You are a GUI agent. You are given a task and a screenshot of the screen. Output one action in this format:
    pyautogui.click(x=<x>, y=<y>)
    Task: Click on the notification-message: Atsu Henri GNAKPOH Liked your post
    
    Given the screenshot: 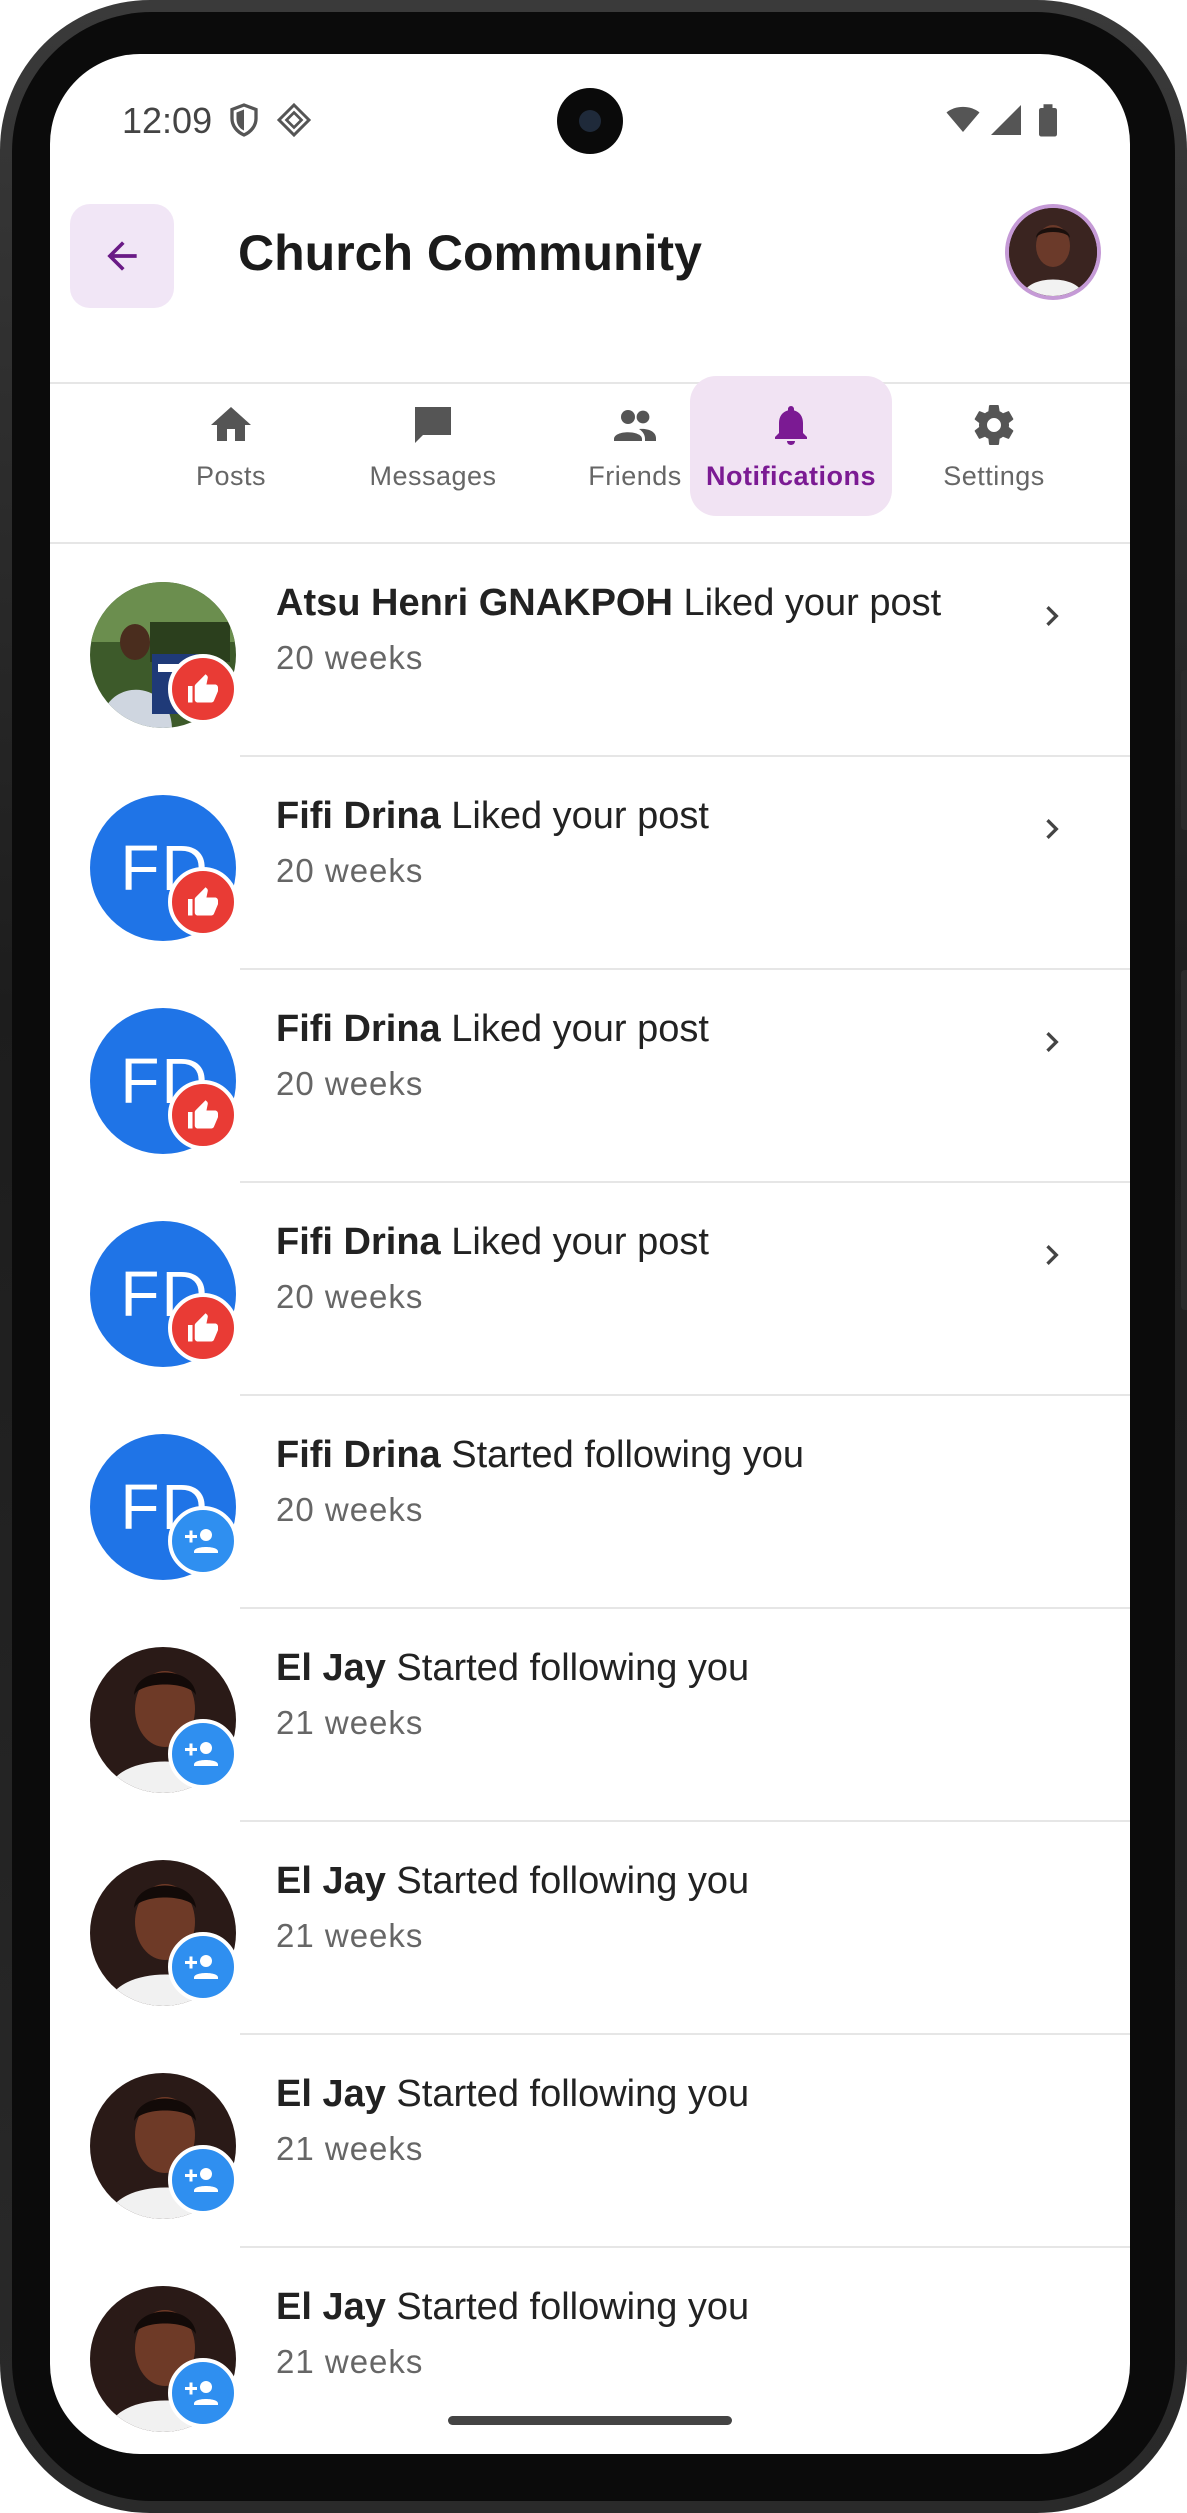 What is the action you would take?
    pyautogui.click(x=643, y=603)
    